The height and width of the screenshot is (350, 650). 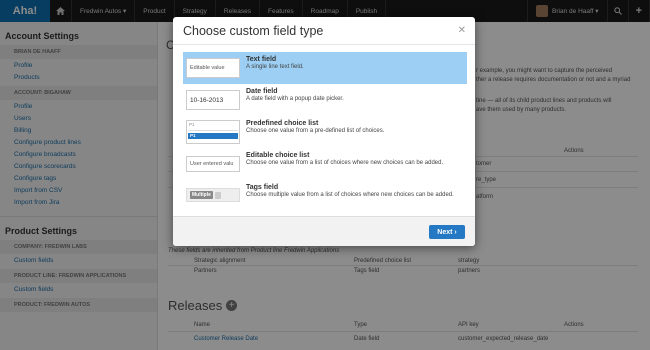 What do you see at coordinates (201, 195) in the screenshot?
I see `tag-chip: Multiple` at bounding box center [201, 195].